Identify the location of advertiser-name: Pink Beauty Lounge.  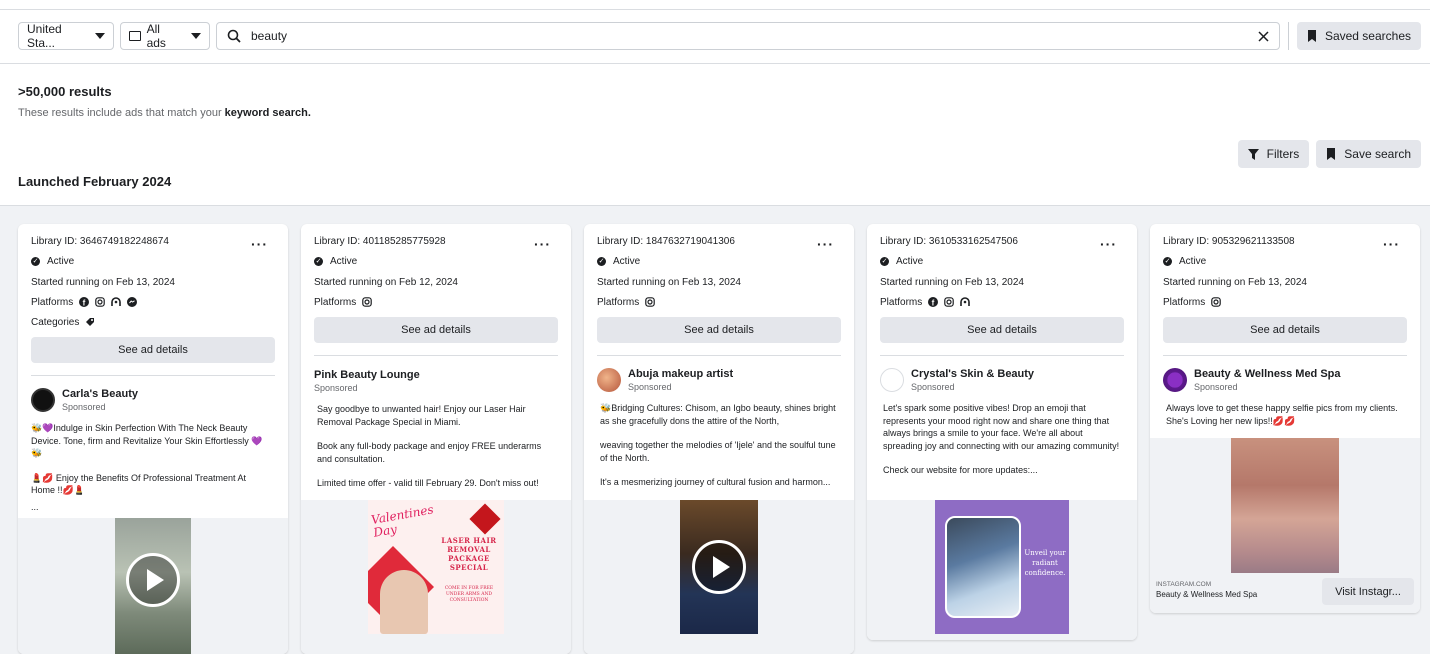
(367, 375).